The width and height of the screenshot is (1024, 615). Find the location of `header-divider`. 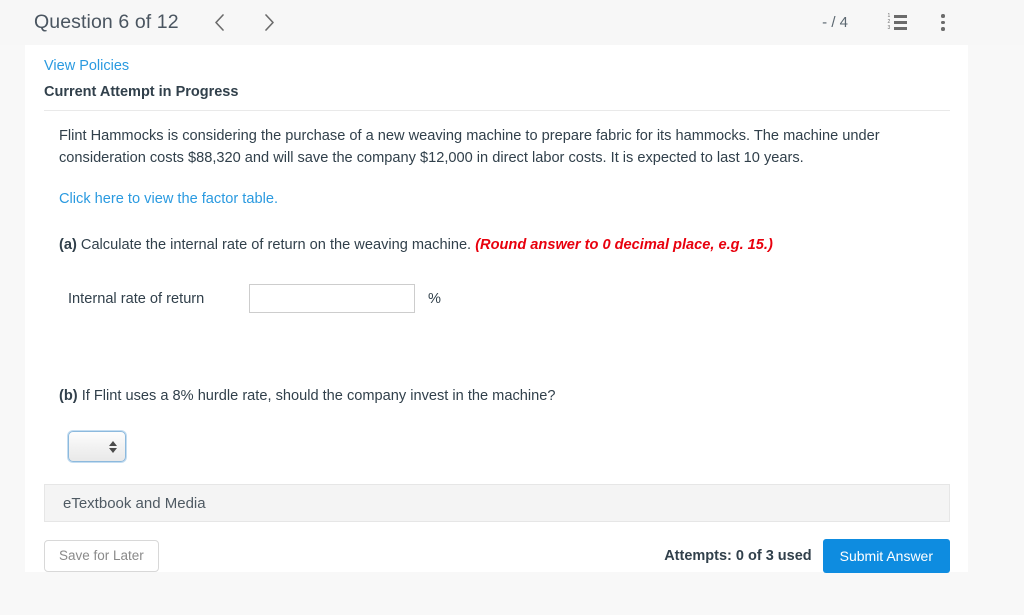

header-divider is located at coordinates (497, 110).